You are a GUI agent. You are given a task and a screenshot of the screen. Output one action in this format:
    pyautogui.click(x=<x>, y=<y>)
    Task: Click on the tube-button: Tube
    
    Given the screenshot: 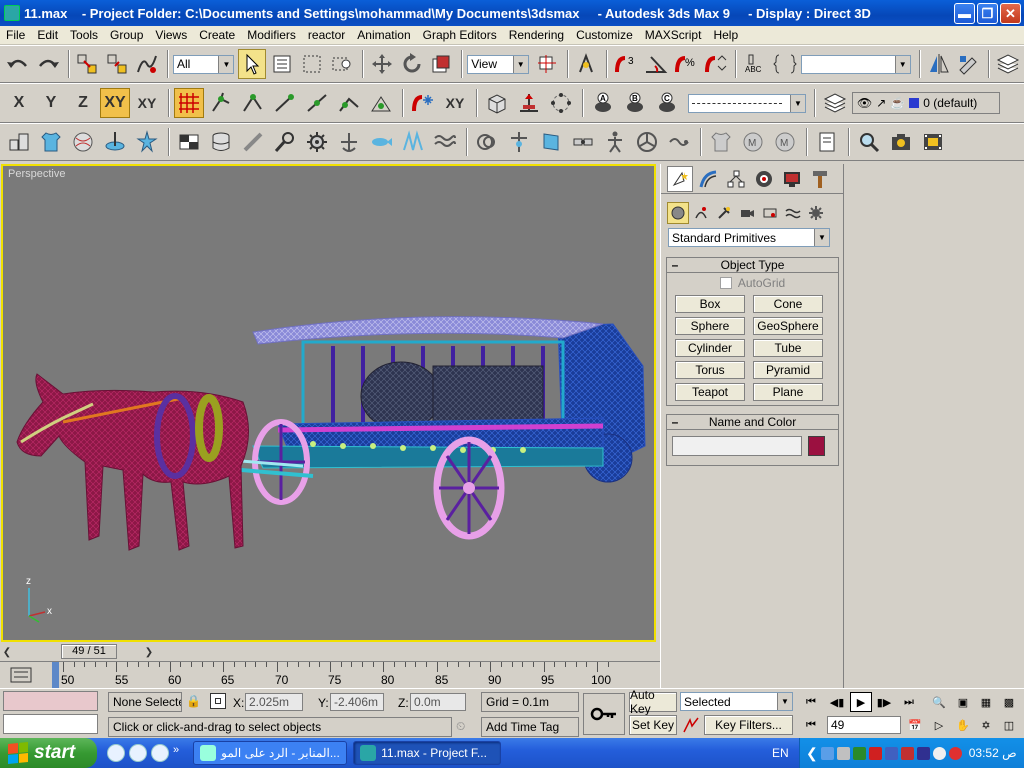 What is the action you would take?
    pyautogui.click(x=788, y=348)
    